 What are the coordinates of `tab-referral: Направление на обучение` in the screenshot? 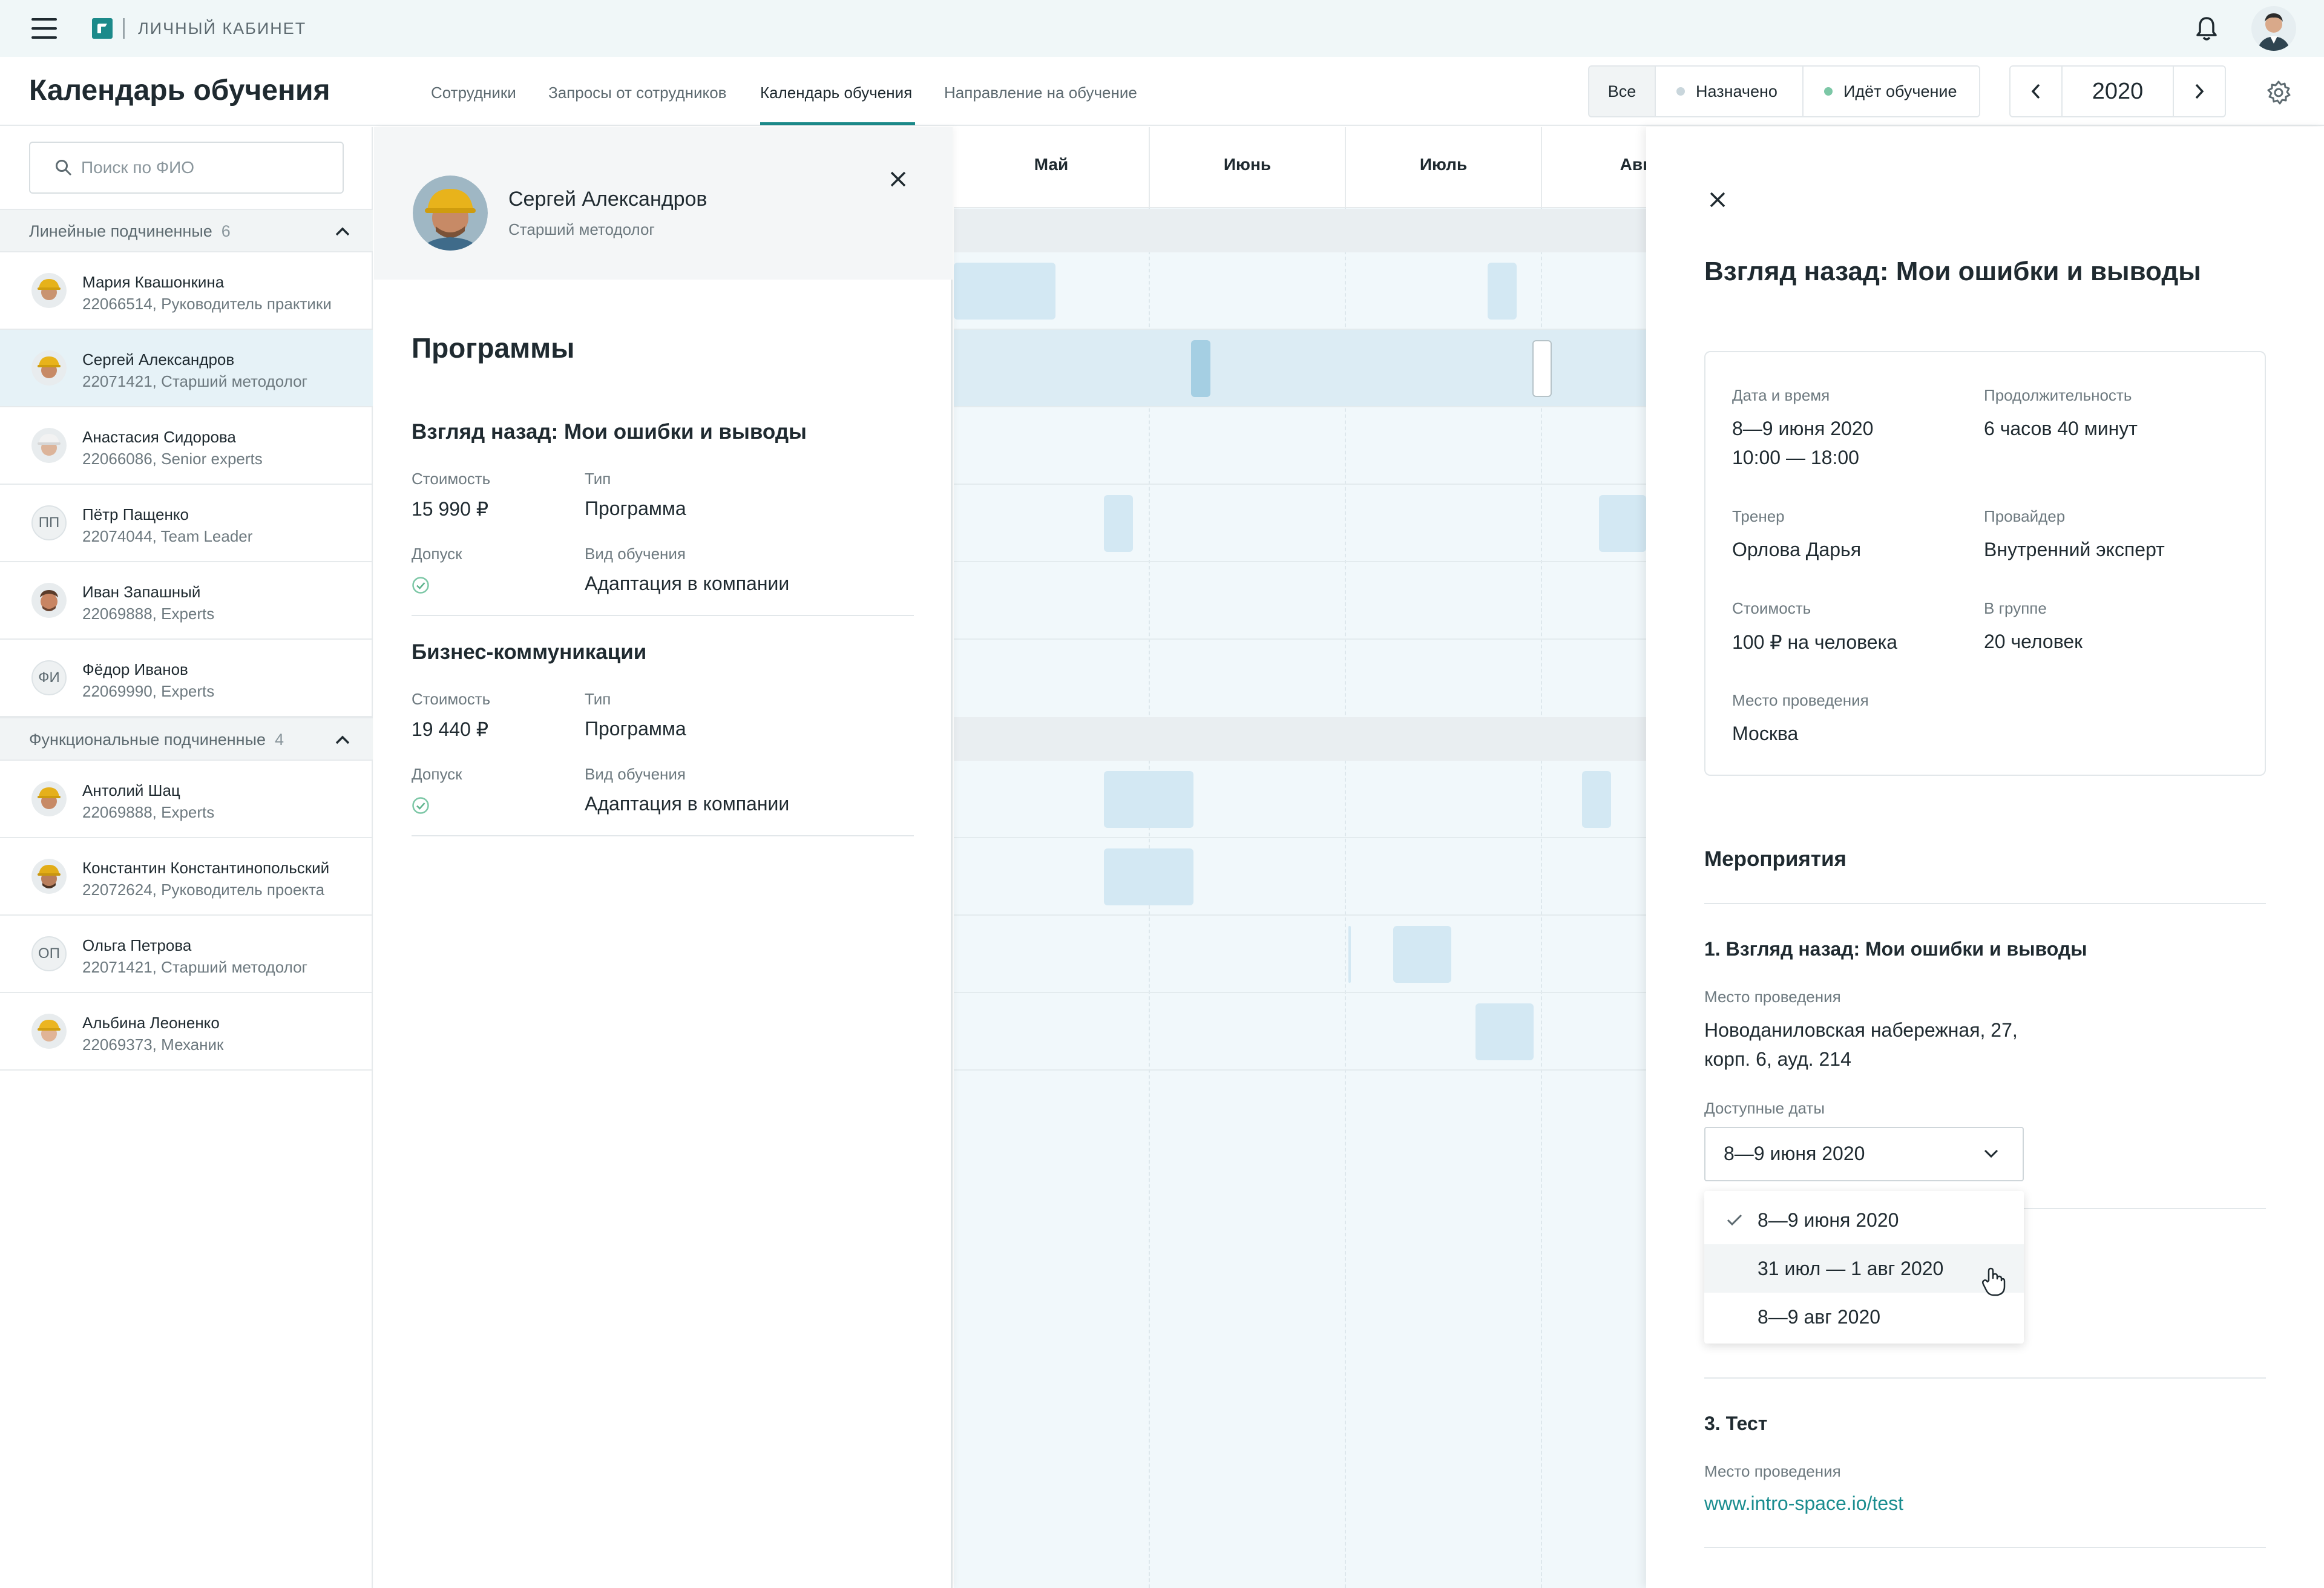 It's located at (1040, 93).